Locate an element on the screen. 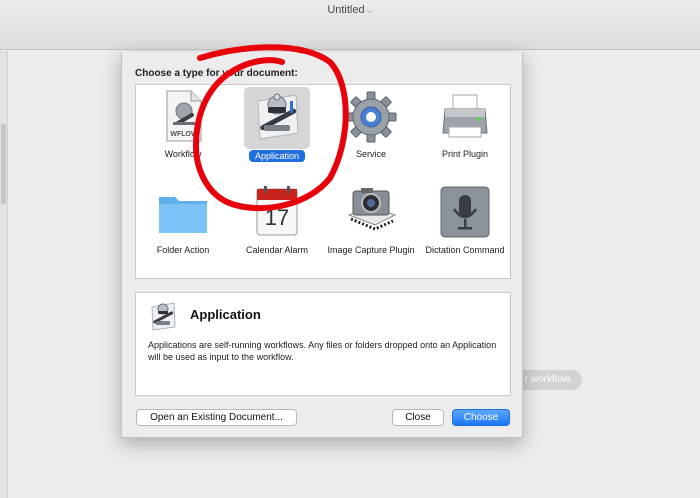  type-service: Service is located at coordinates (371, 133).